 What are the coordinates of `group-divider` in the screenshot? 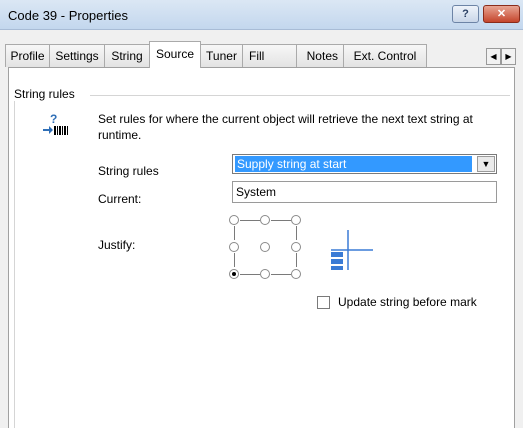 It's located at (300, 95).